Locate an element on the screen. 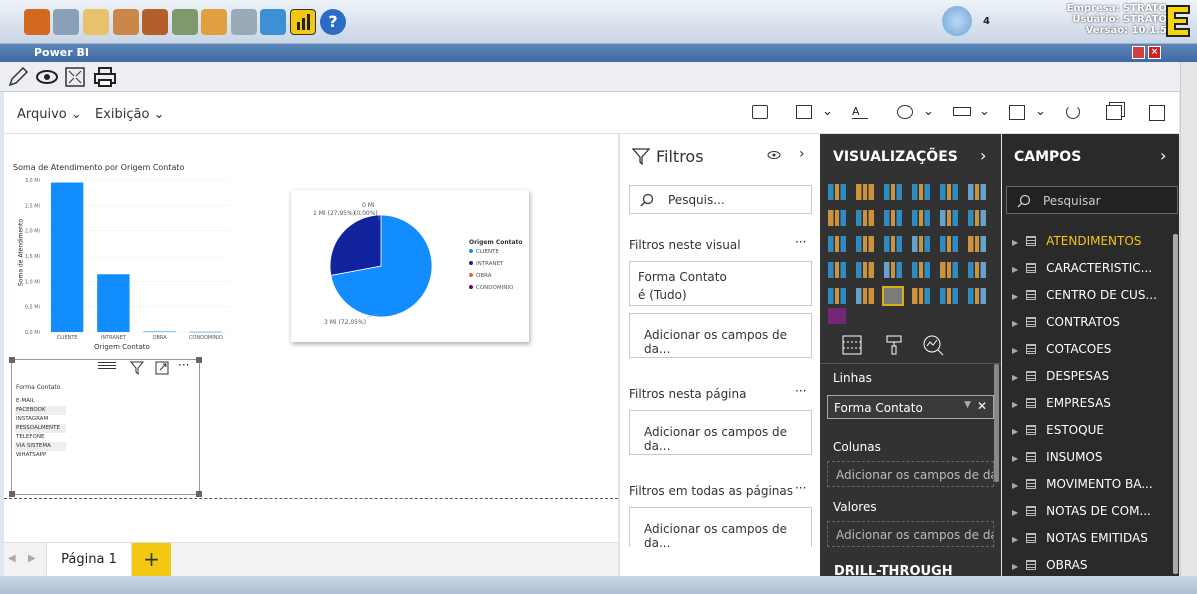  table-row: FACEBOOK is located at coordinates (40, 410).